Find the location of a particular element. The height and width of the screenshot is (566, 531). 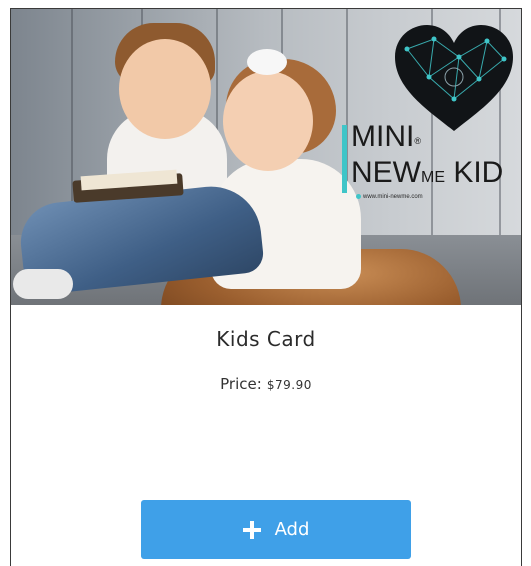

plus-icon is located at coordinates (251, 529).